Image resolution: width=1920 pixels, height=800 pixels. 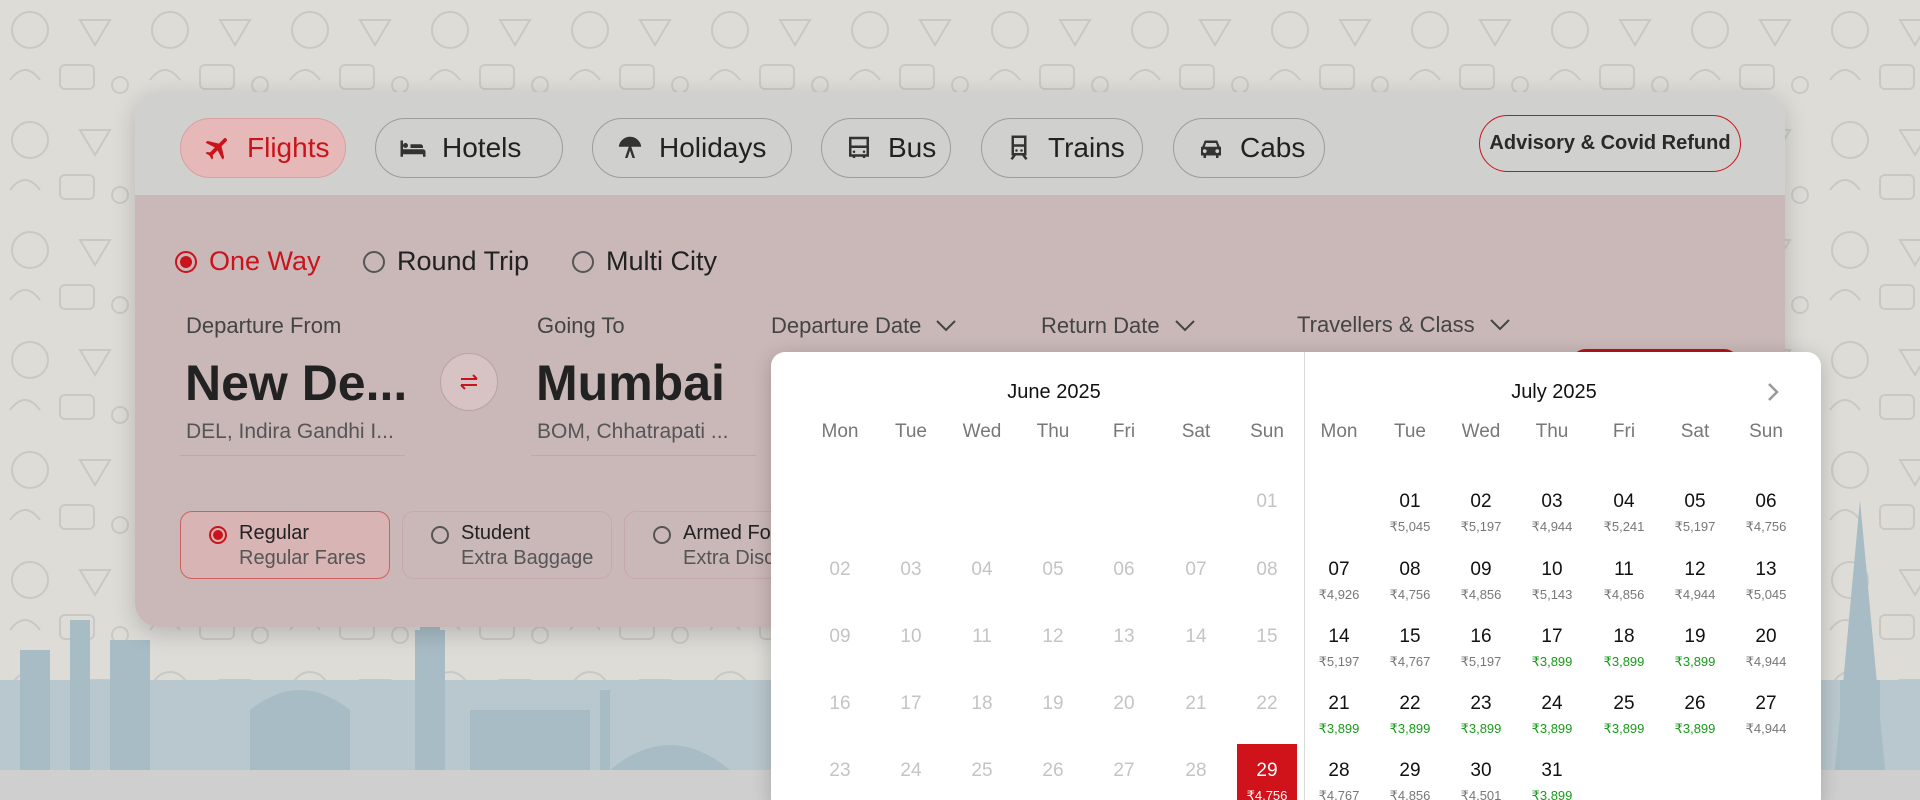 What do you see at coordinates (1610, 143) in the screenshot?
I see `advisory-covid-refund-button: Advisory & Covid Refund` at bounding box center [1610, 143].